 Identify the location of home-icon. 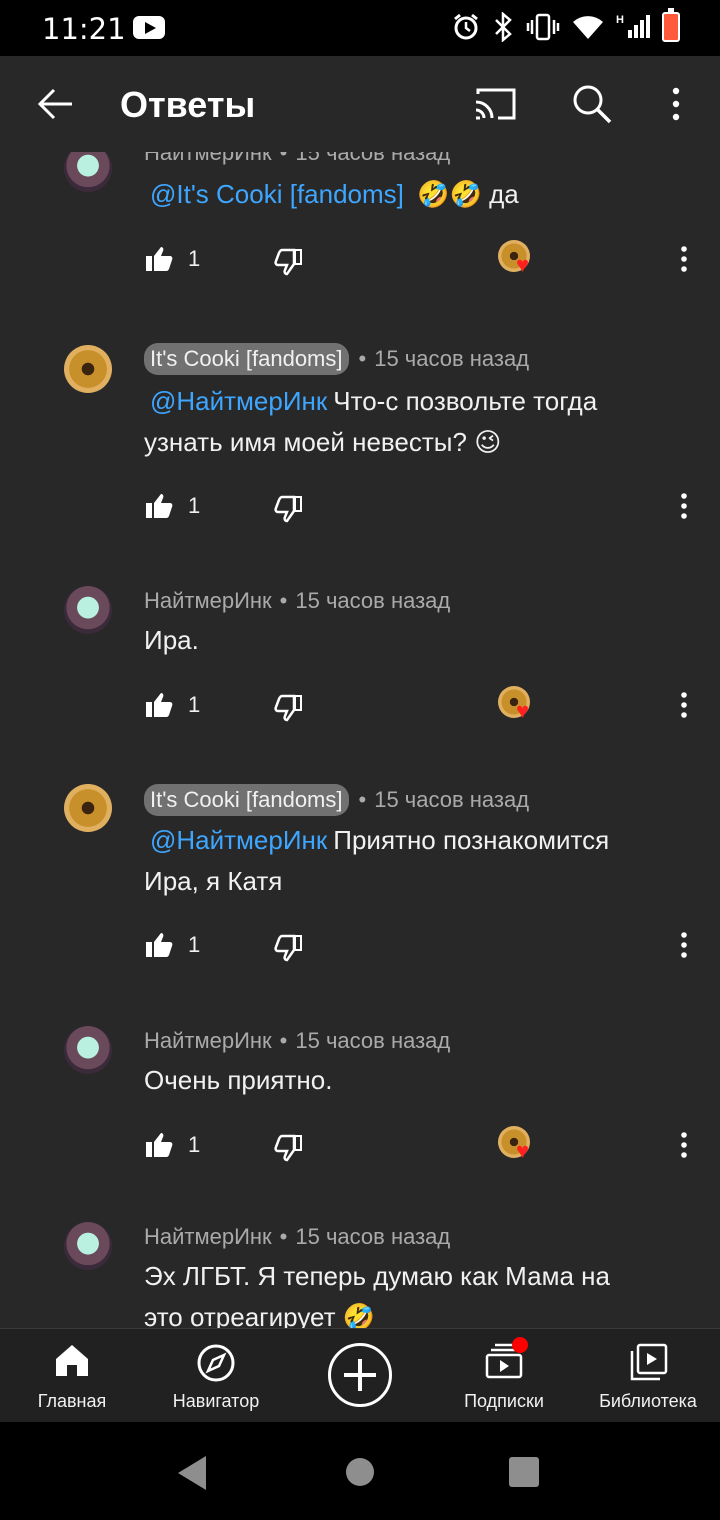
(72, 1360).